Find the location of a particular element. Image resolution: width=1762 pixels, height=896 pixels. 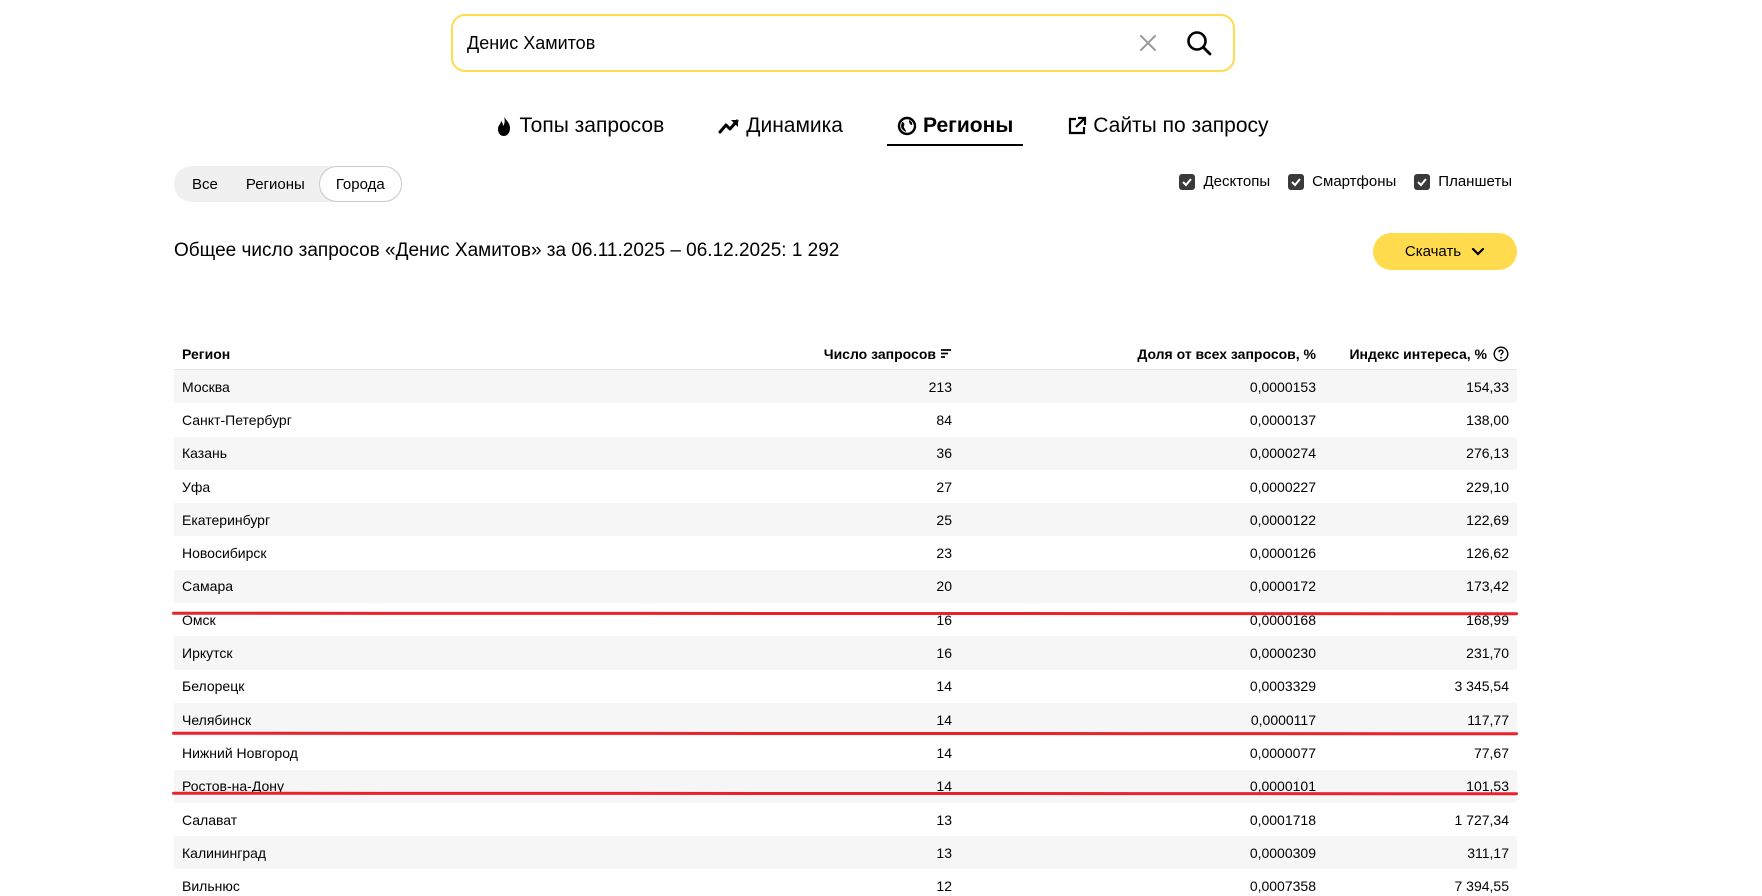

cell-share: 0,0000117 is located at coordinates (1283, 719).